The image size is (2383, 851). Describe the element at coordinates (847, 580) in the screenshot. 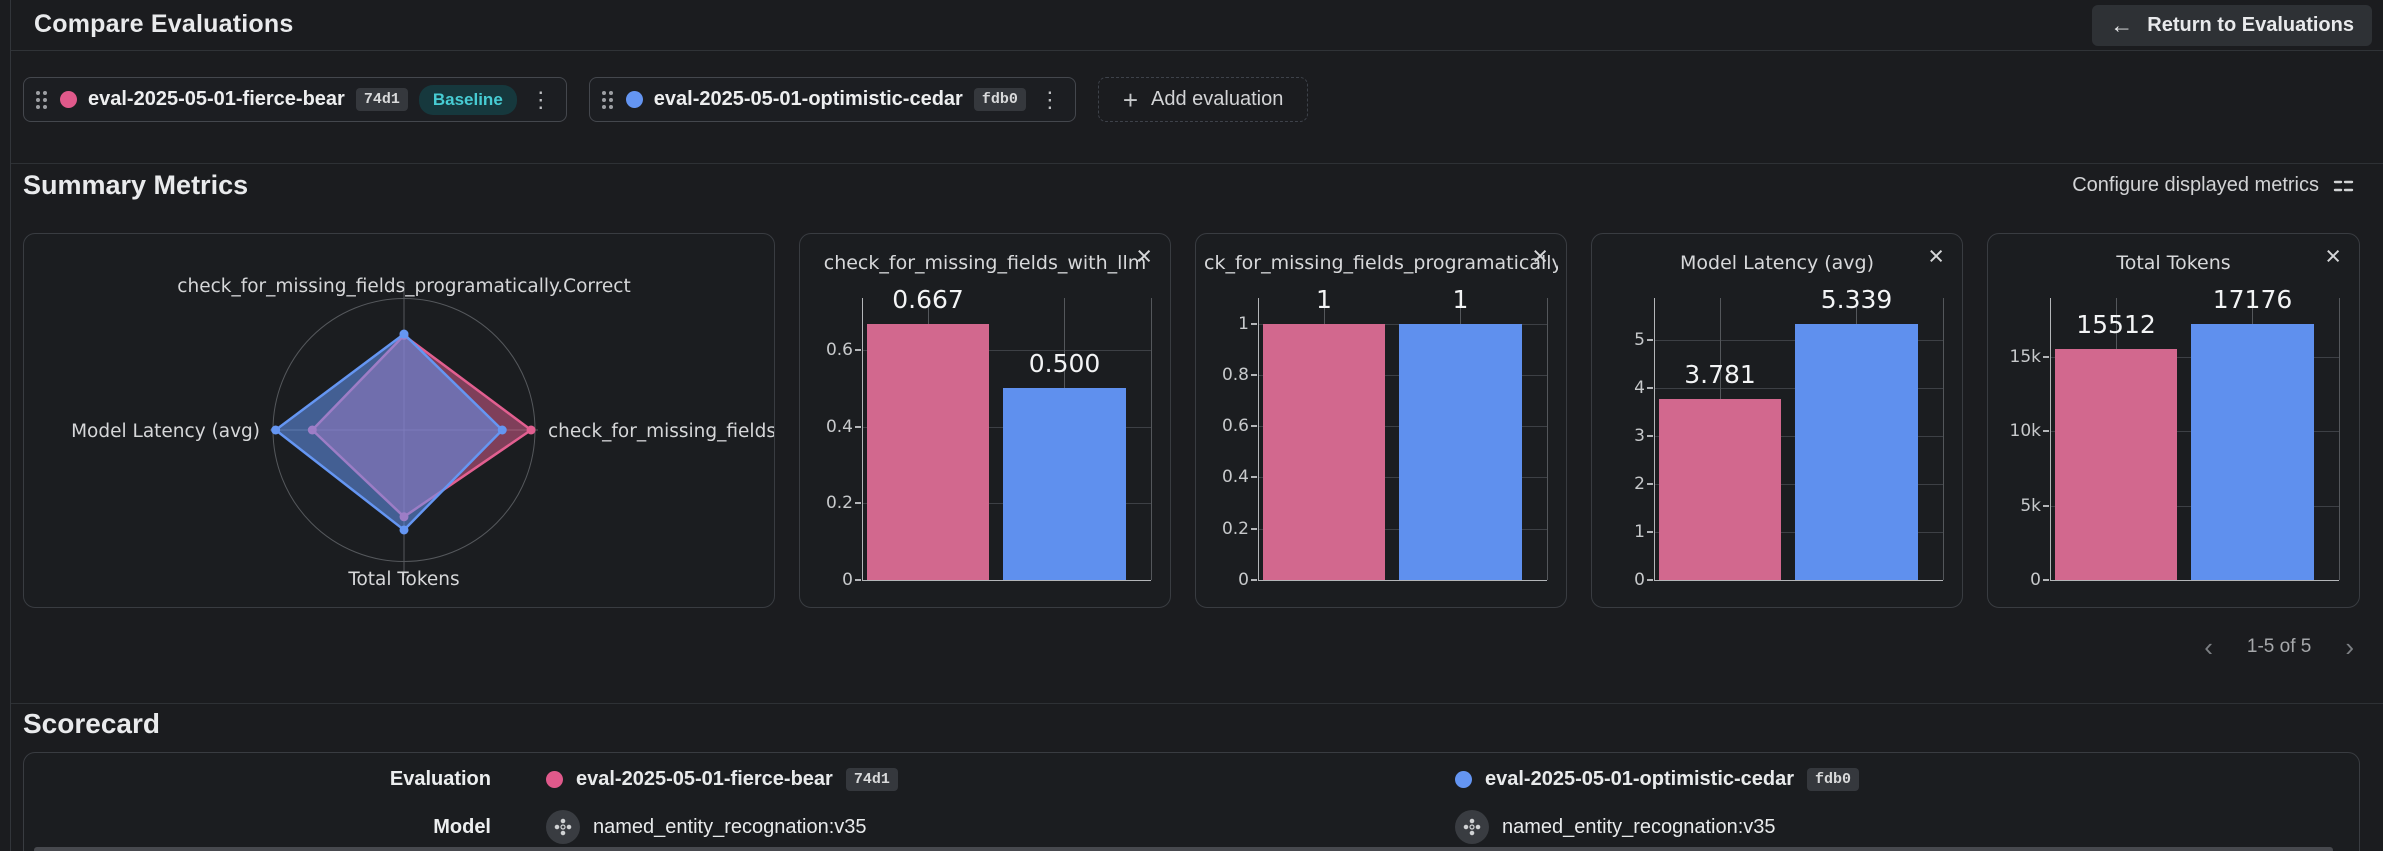

I see `y-tick-label: 0` at that location.